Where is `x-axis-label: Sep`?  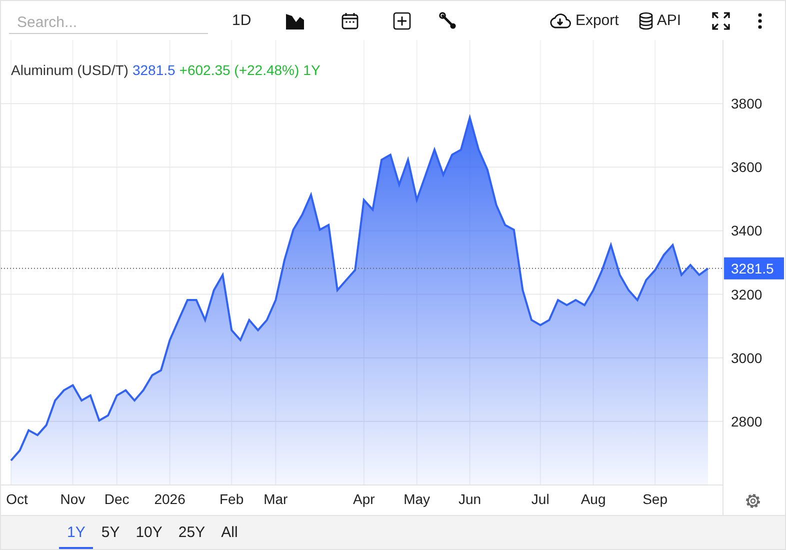 x-axis-label: Sep is located at coordinates (655, 499).